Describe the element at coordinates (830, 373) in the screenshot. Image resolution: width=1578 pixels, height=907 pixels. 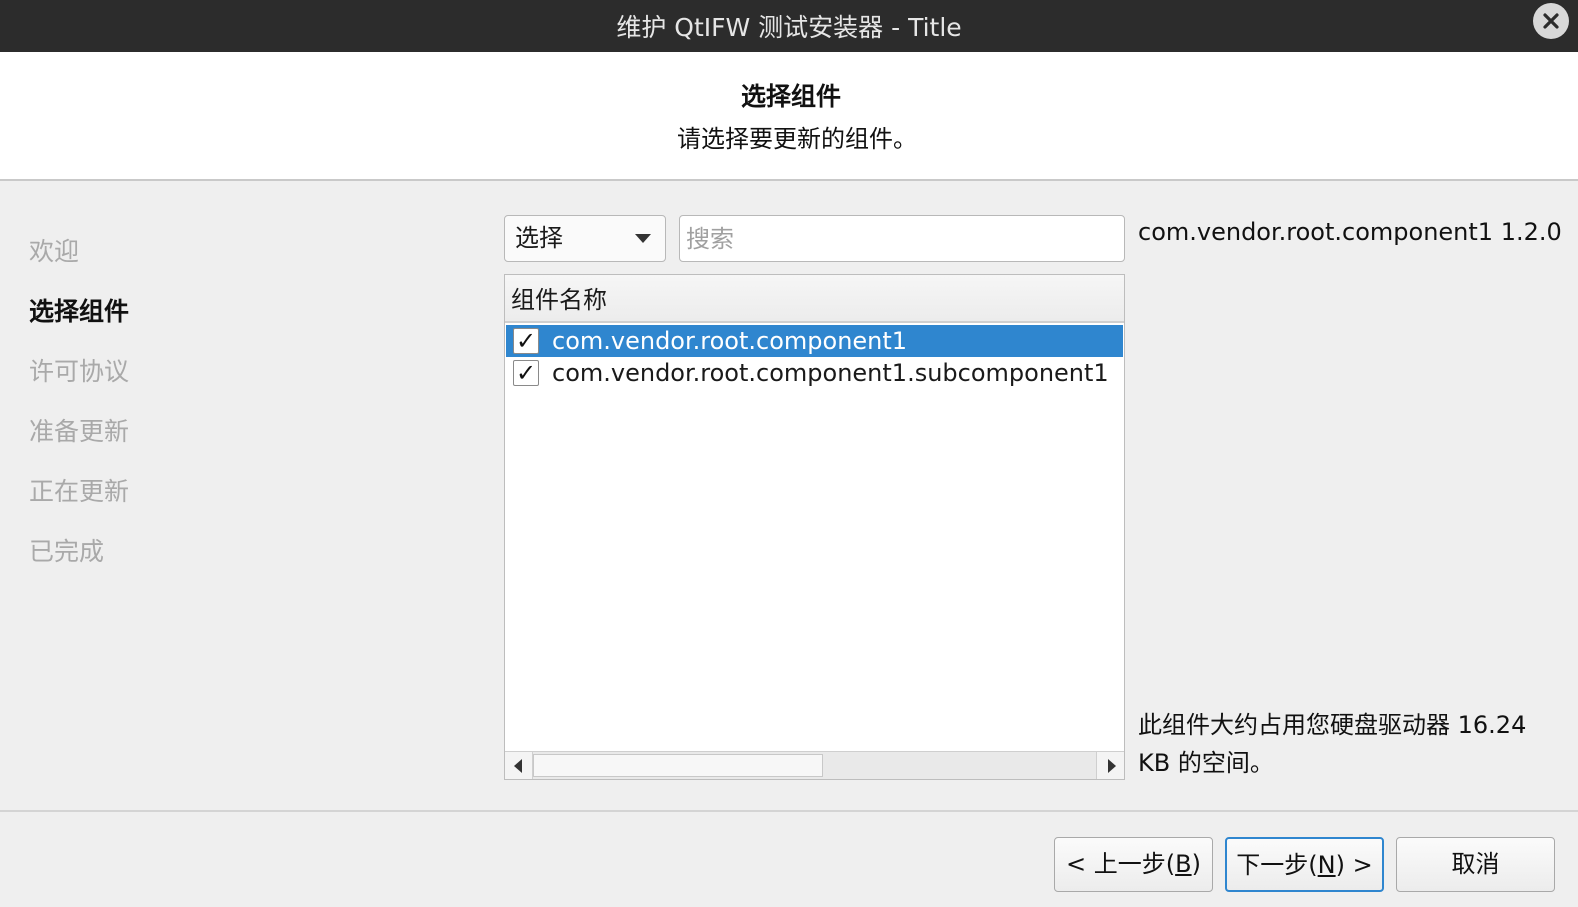
I see `component-label: com.vendor.root.component1.subcomponent1` at that location.